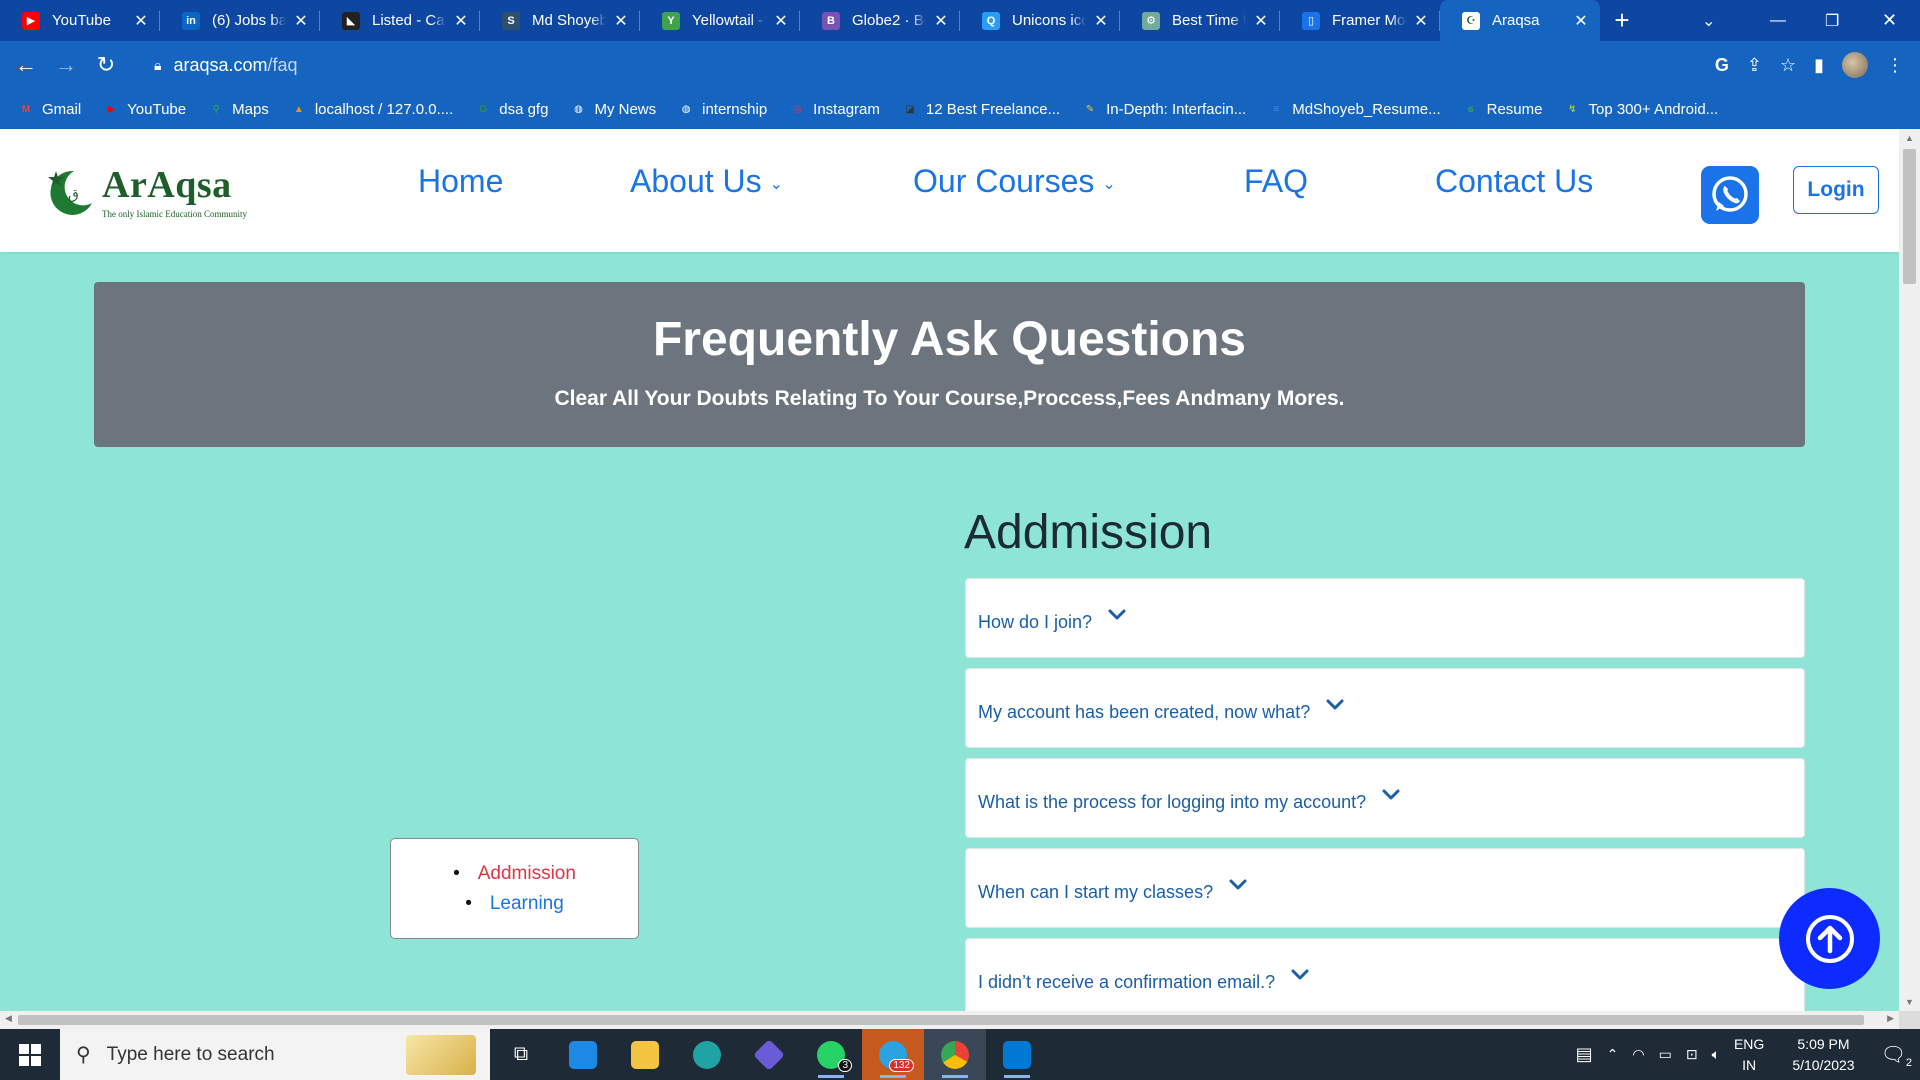 Image resolution: width=1920 pixels, height=1080 pixels. Describe the element at coordinates (831, 1054) in the screenshot. I see `whatsapp-app-icon: 3` at that location.